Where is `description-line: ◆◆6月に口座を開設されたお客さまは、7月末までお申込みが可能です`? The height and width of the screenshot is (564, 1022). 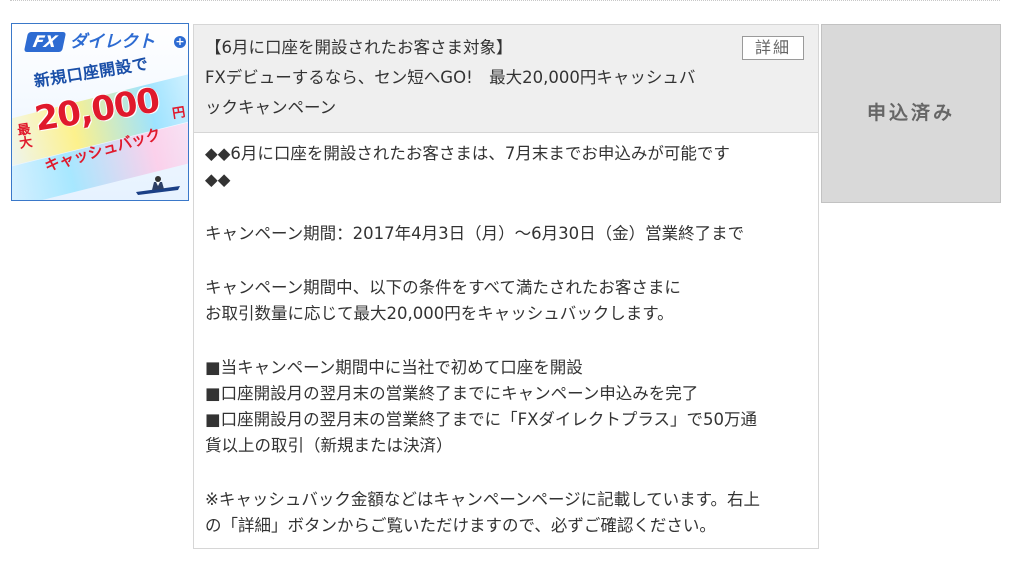
description-line: ◆◆6月に口座を開設されたお客さまは、7月末までお申込みが可能です is located at coordinates (467, 153).